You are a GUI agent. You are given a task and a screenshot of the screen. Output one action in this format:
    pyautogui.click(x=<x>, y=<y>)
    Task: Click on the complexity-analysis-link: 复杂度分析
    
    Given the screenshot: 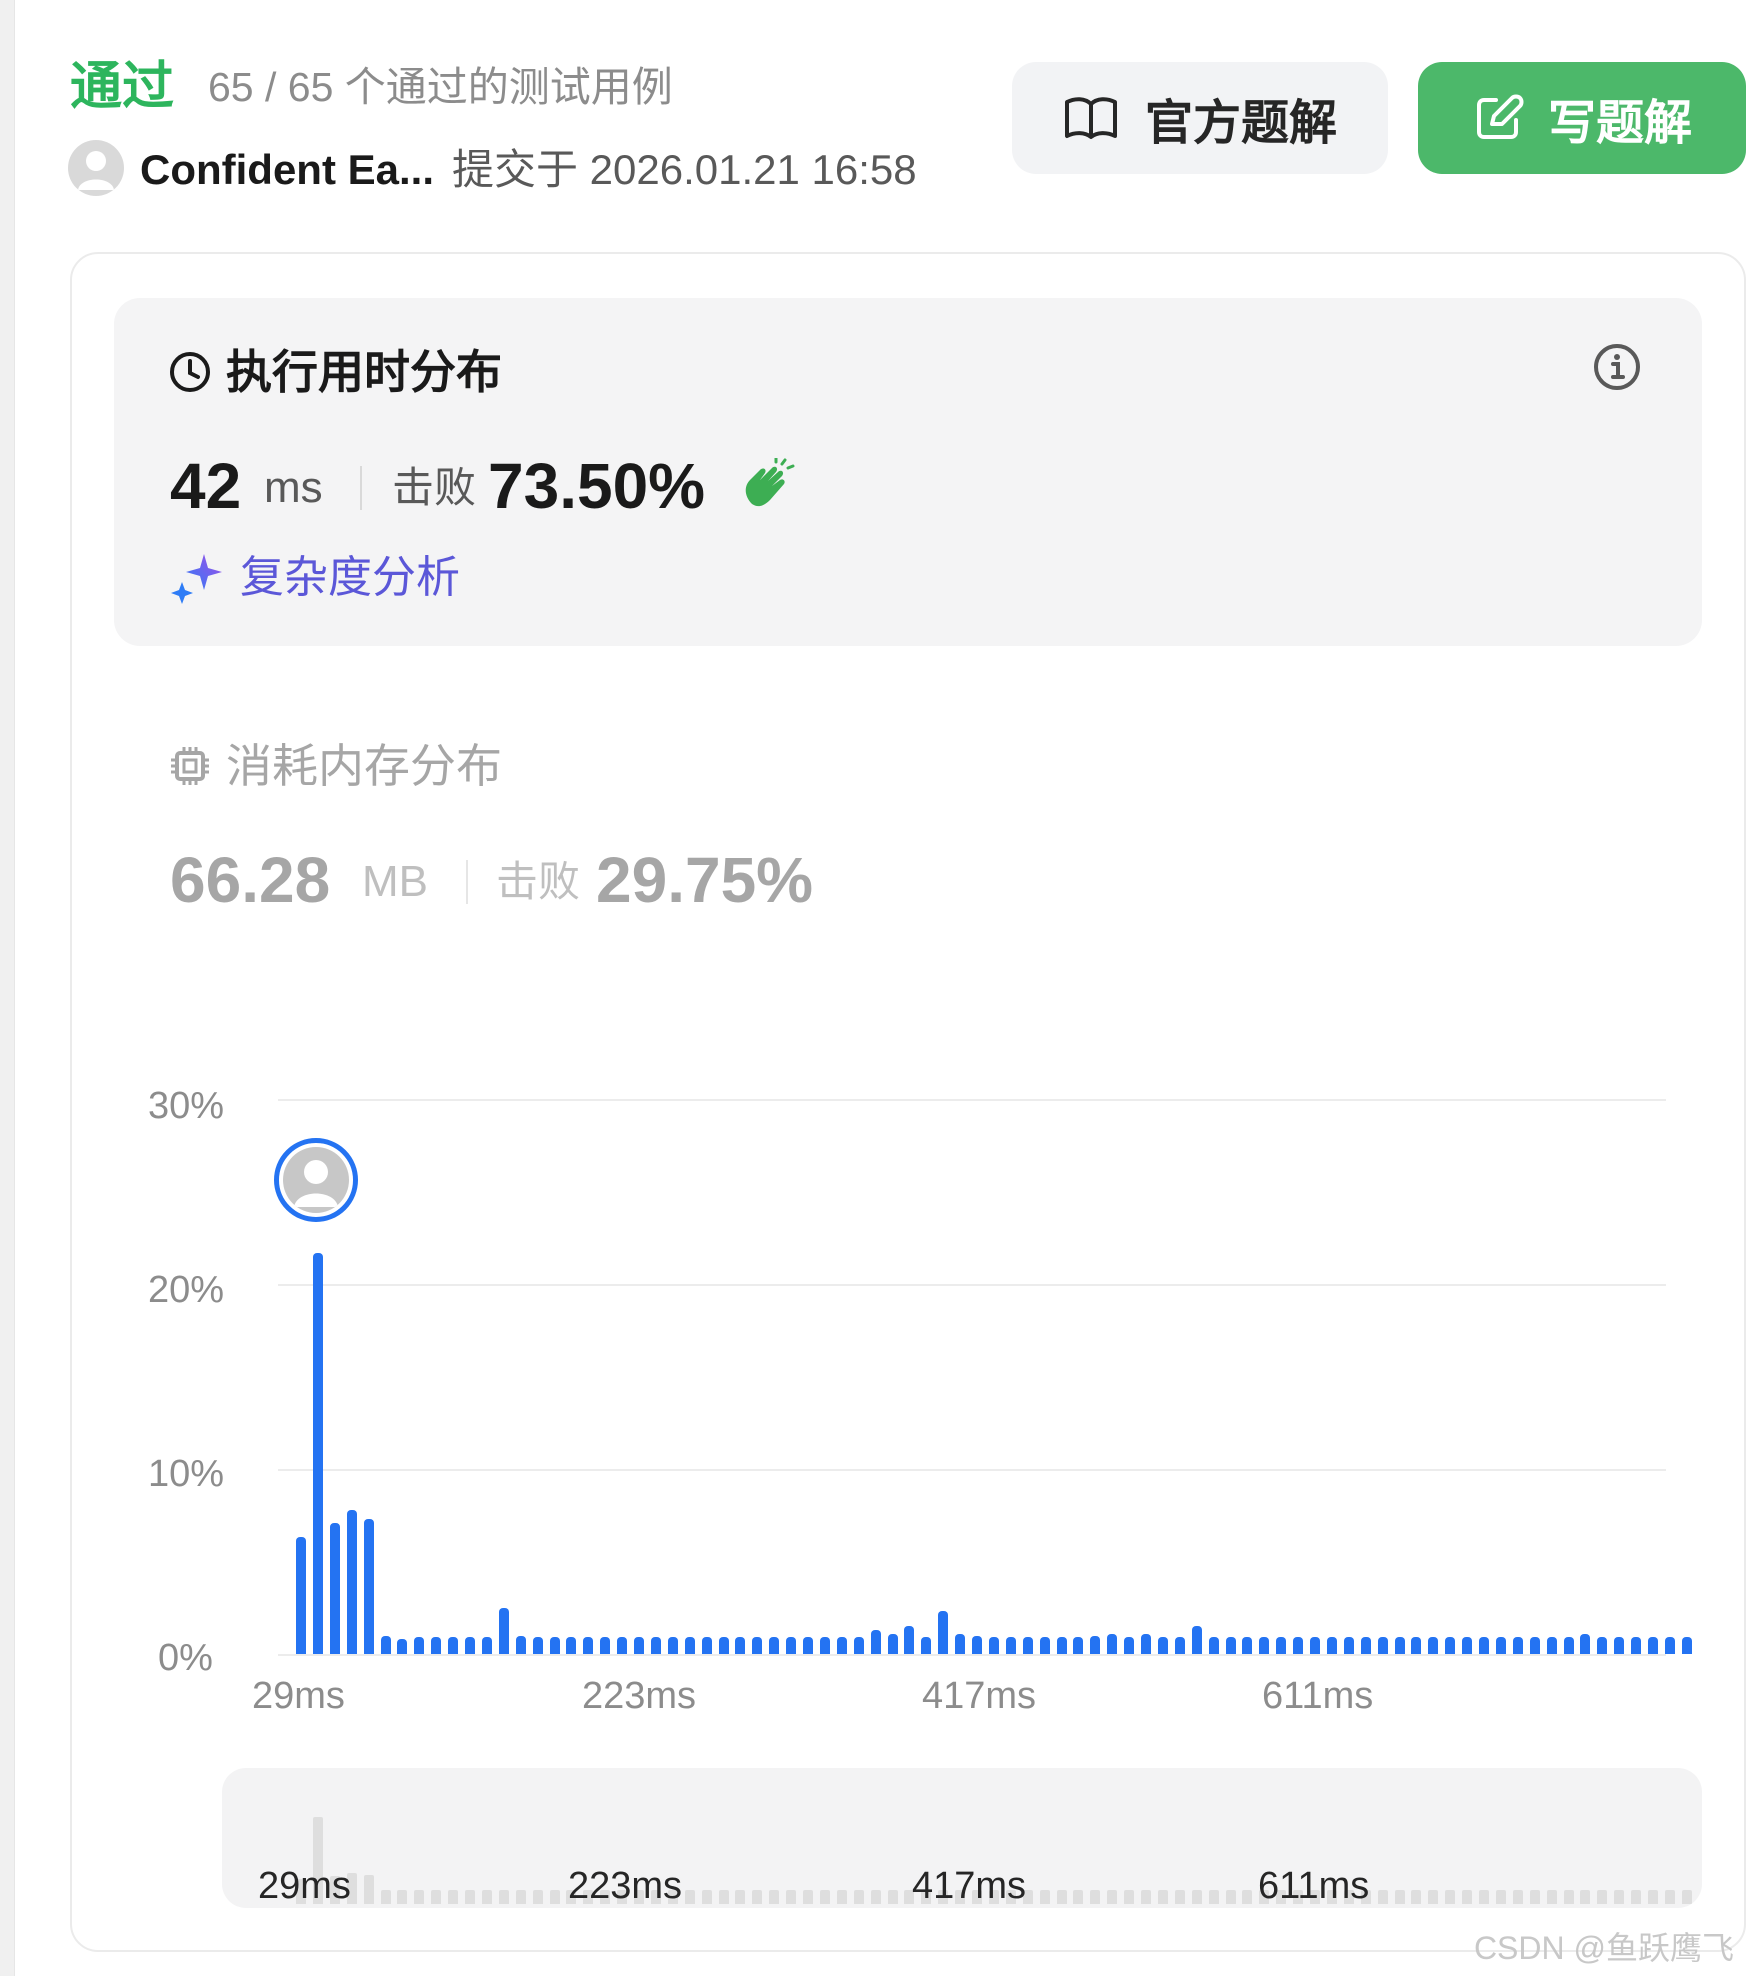 What is the action you would take?
    pyautogui.click(x=350, y=578)
    